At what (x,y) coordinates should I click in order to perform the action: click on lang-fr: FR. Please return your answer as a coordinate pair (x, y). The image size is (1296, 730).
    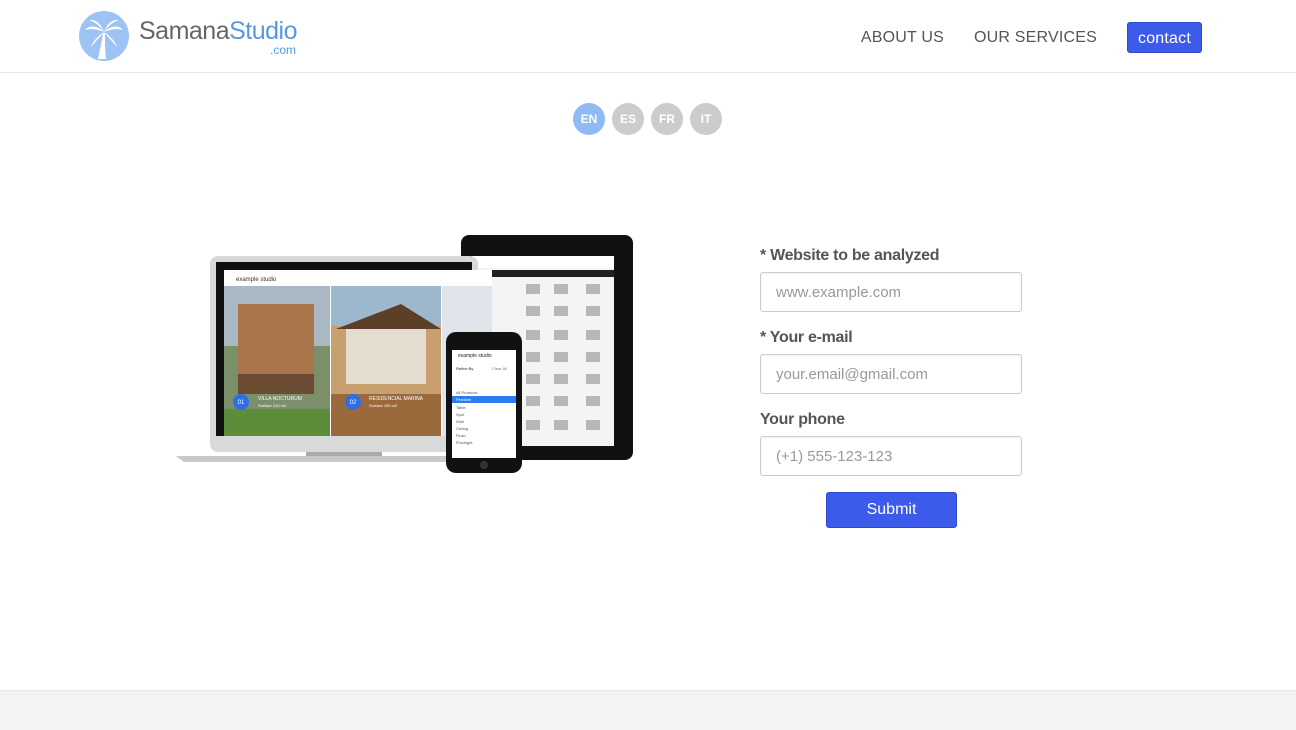
    Looking at the image, I should click on (667, 119).